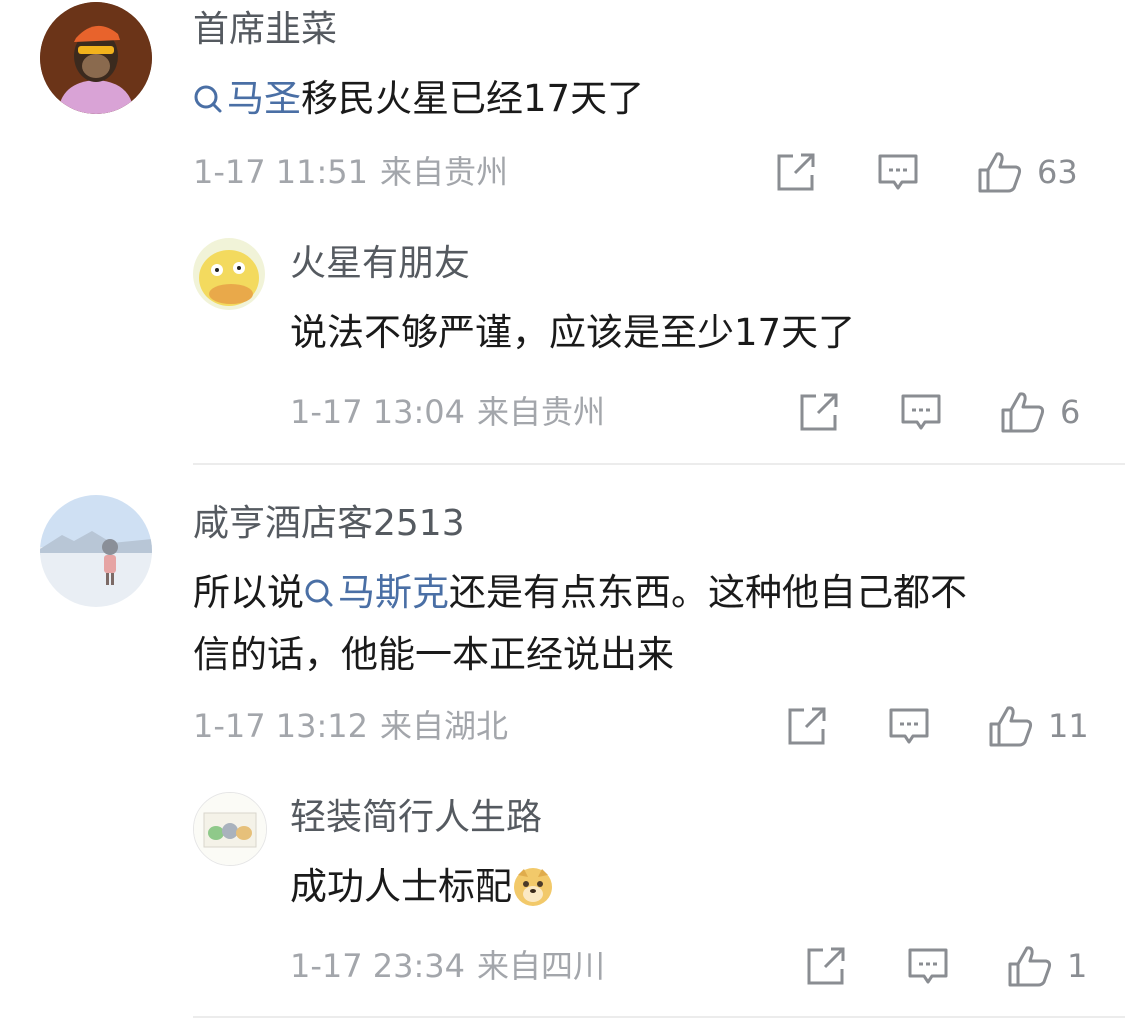  Describe the element at coordinates (659, 464) in the screenshot. I see `divider` at that location.